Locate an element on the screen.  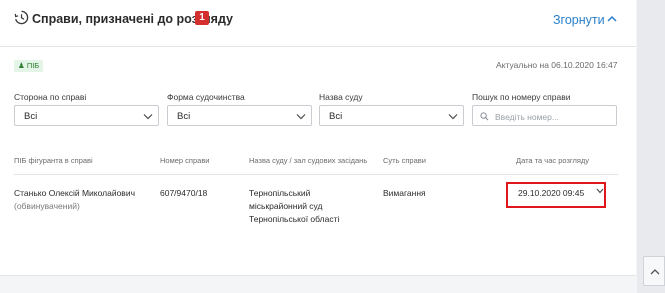
person-filter-tag: ♟ ПІБ is located at coordinates (29, 66).